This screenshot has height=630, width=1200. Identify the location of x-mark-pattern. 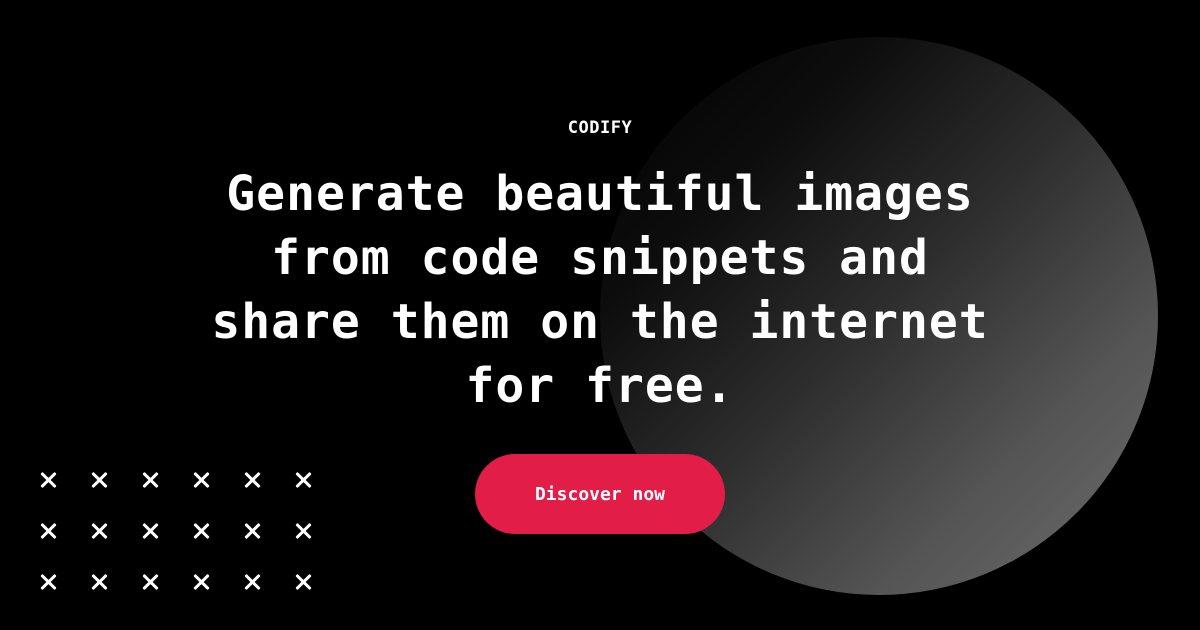
(189, 544).